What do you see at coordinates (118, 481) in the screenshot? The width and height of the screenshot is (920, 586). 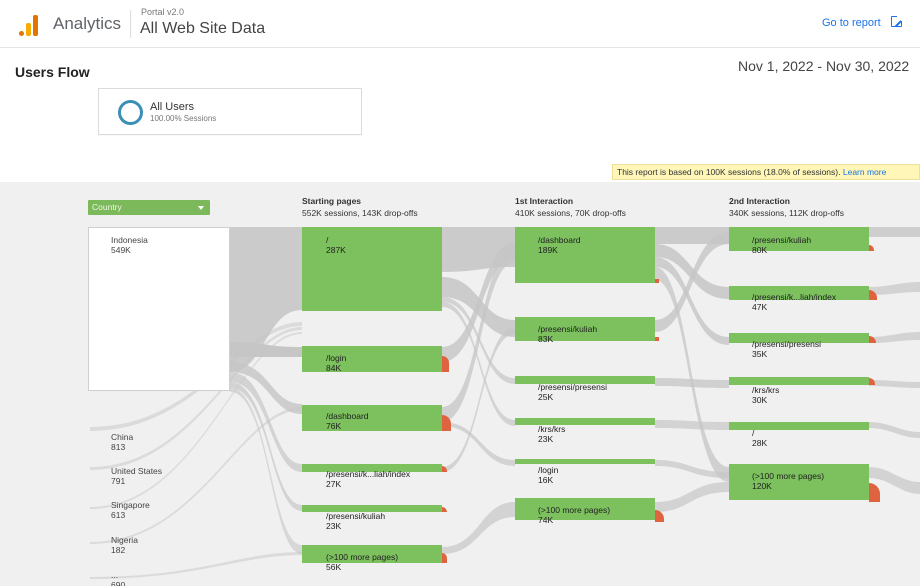 I see `country-value: 791` at bounding box center [118, 481].